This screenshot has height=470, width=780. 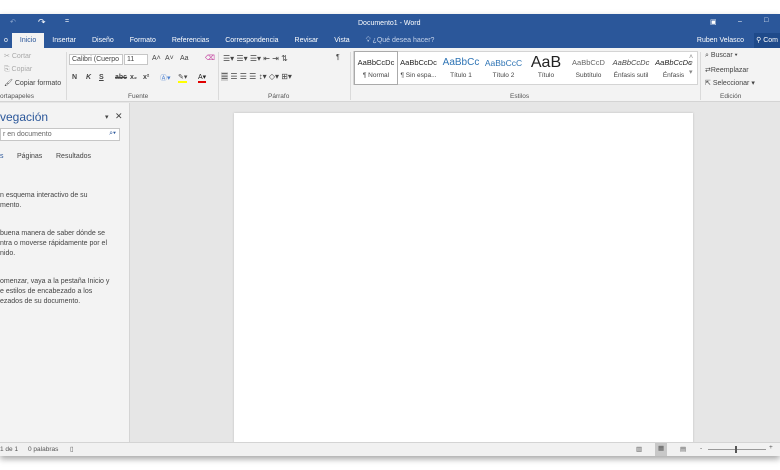 I want to click on print-layout-icon: ▦, so click(x=661, y=449).